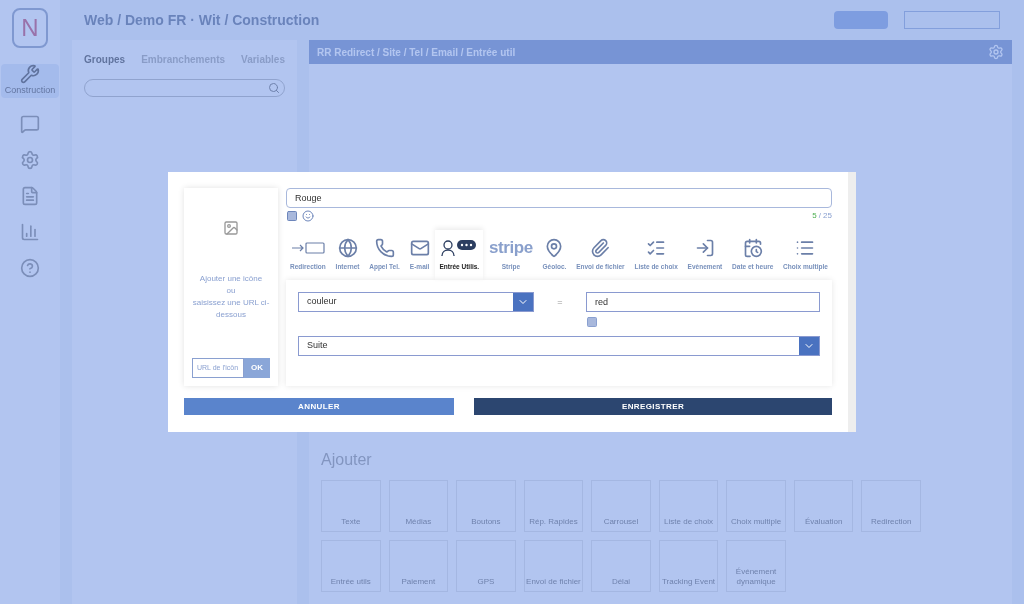  Describe the element at coordinates (416, 301) in the screenshot. I see `variable-select: couleur` at that location.